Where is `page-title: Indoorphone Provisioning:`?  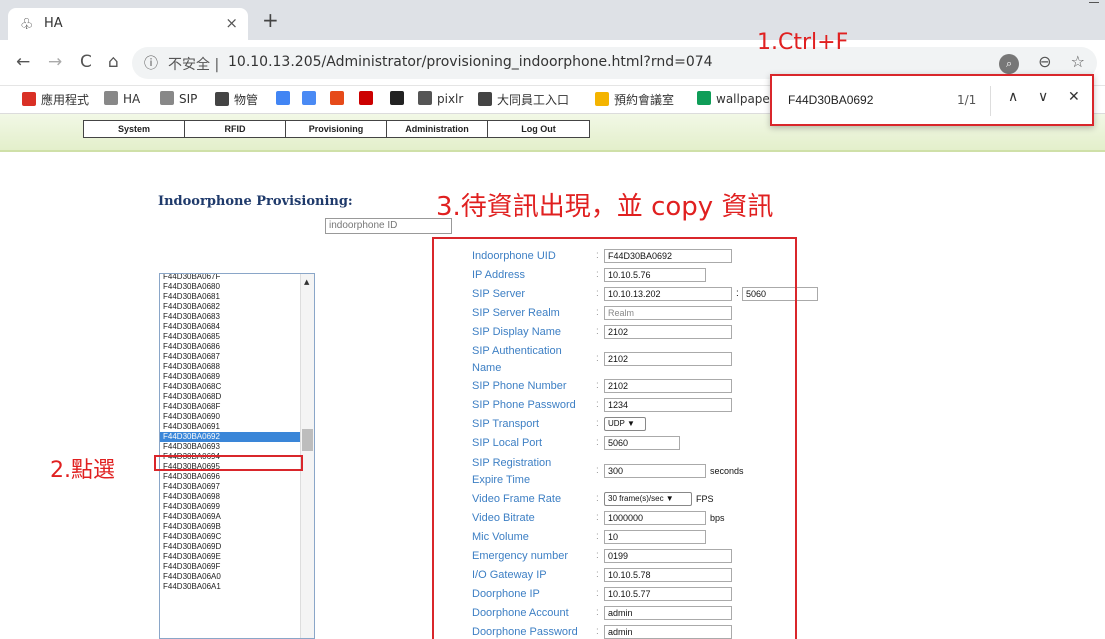 page-title: Indoorphone Provisioning: is located at coordinates (255, 201).